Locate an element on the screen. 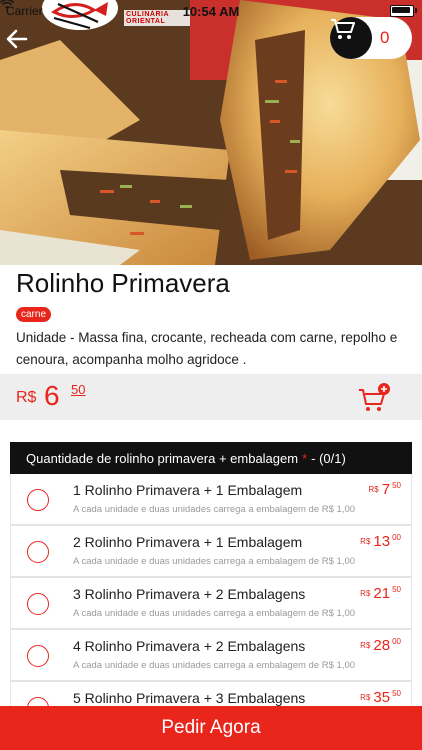  back-button is located at coordinates (17, 39).